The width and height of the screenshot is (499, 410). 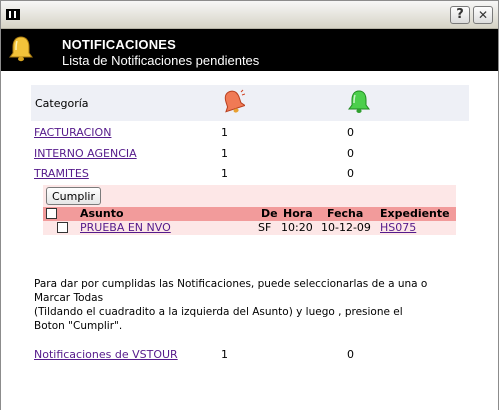 What do you see at coordinates (21, 49) in the screenshot?
I see `yellow-bell-icon` at bounding box center [21, 49].